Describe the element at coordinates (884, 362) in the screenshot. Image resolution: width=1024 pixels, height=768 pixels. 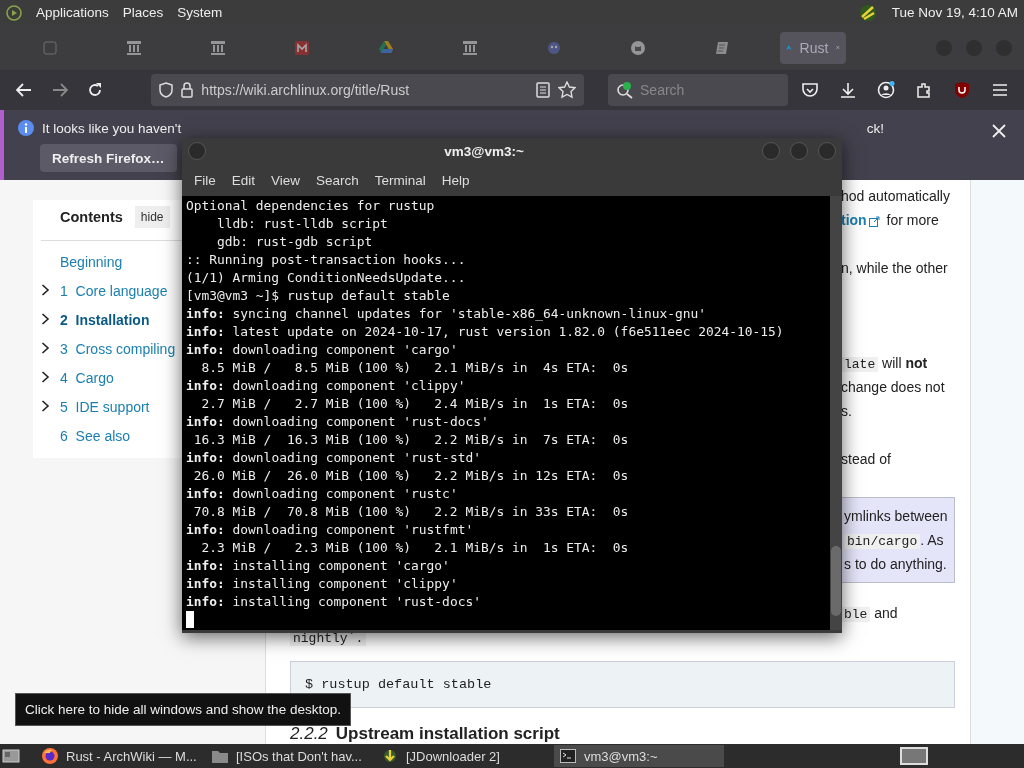
I see `article-text: late will not` at that location.